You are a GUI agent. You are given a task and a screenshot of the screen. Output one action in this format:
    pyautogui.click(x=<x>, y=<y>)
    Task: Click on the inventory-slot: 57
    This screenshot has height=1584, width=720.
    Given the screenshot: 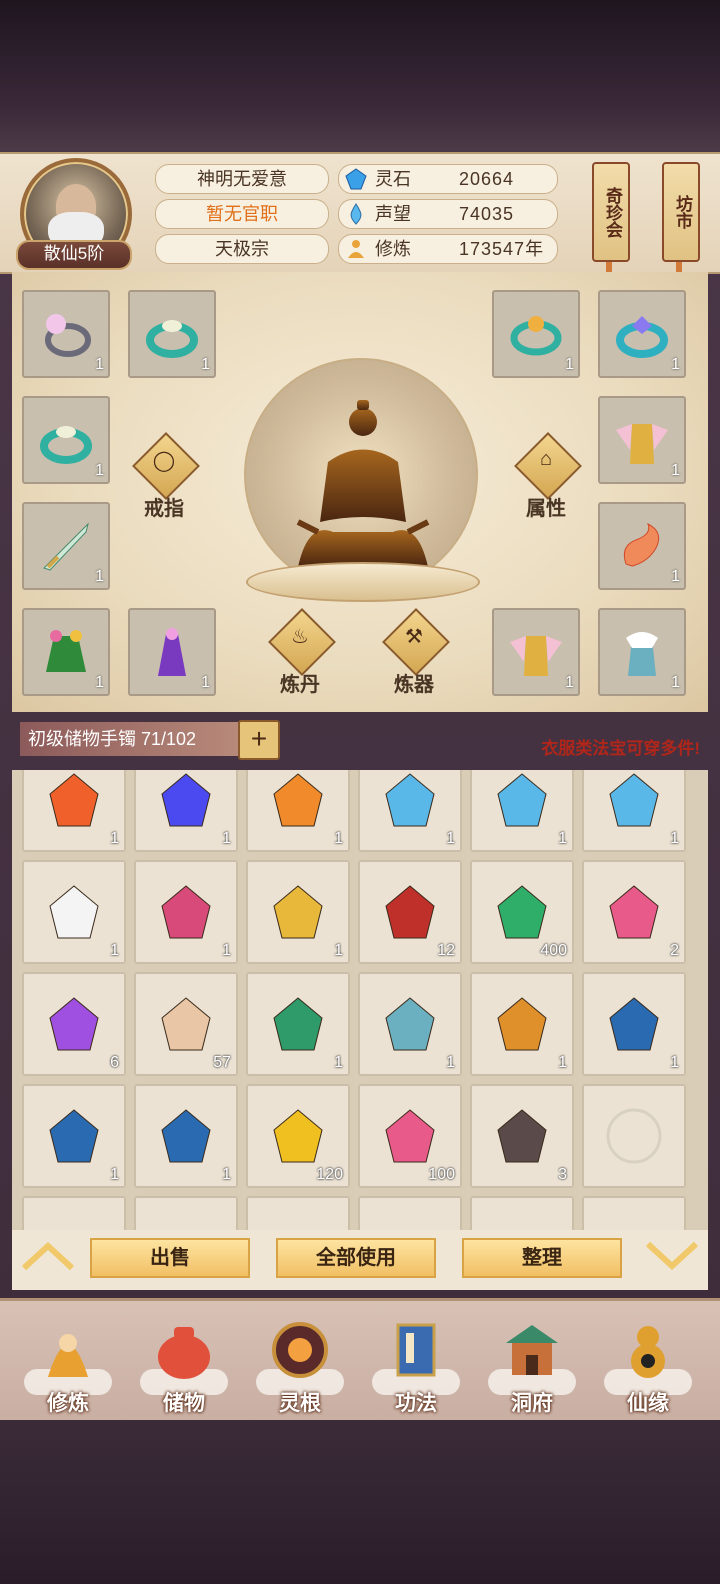 What is the action you would take?
    pyautogui.click(x=186, y=1024)
    